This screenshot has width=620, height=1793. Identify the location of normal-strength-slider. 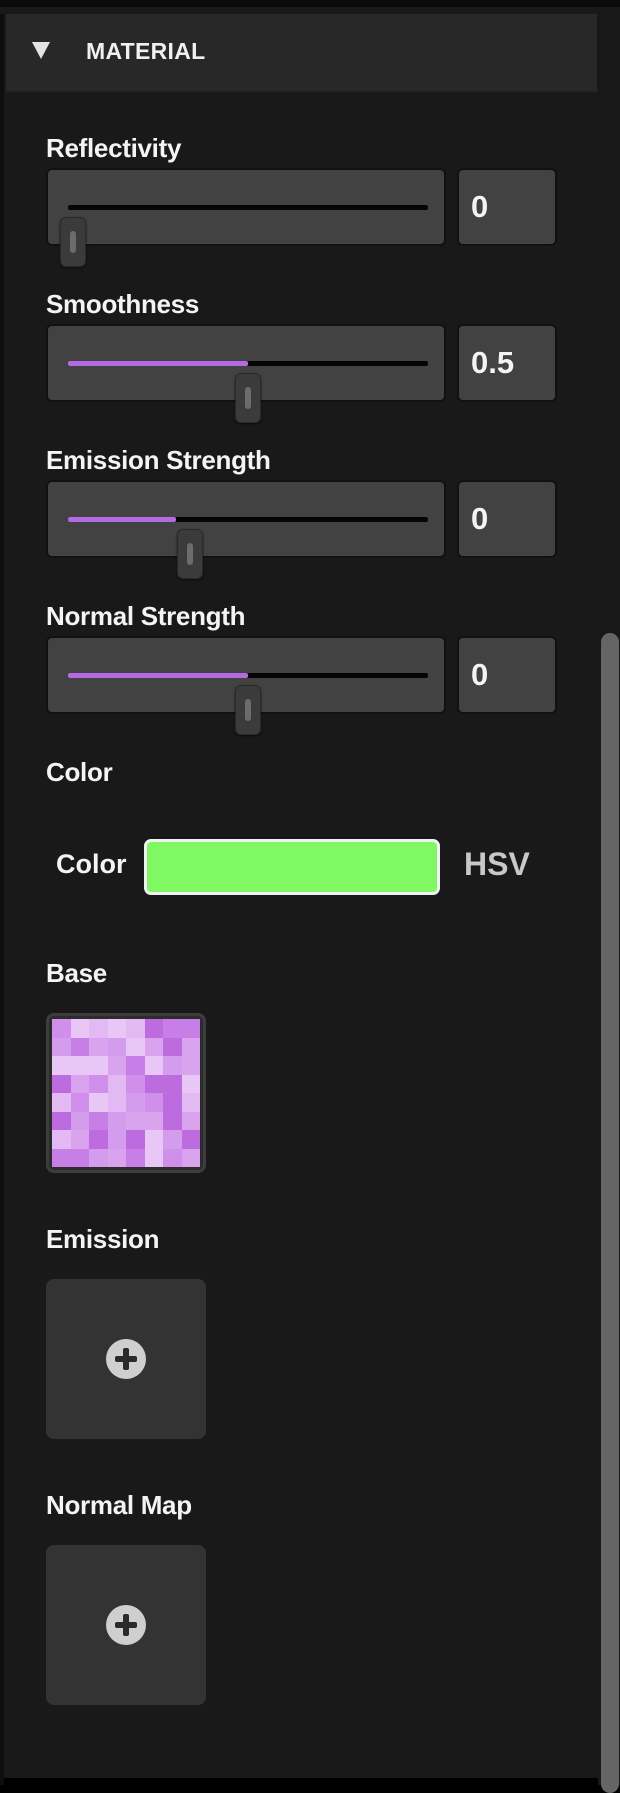
(246, 685).